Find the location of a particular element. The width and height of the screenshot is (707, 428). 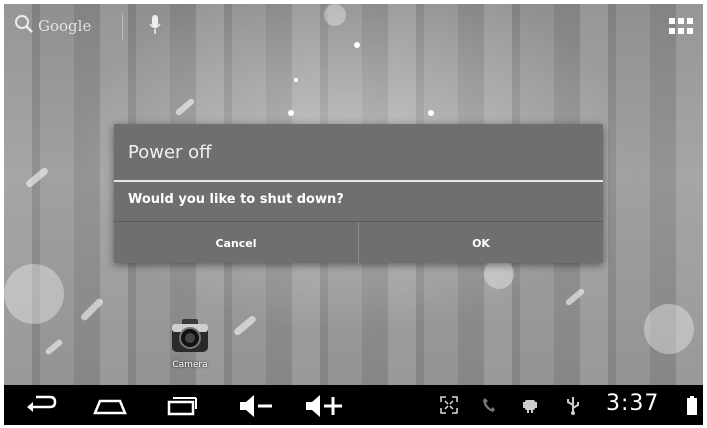

volume-down-icon is located at coordinates (257, 408).